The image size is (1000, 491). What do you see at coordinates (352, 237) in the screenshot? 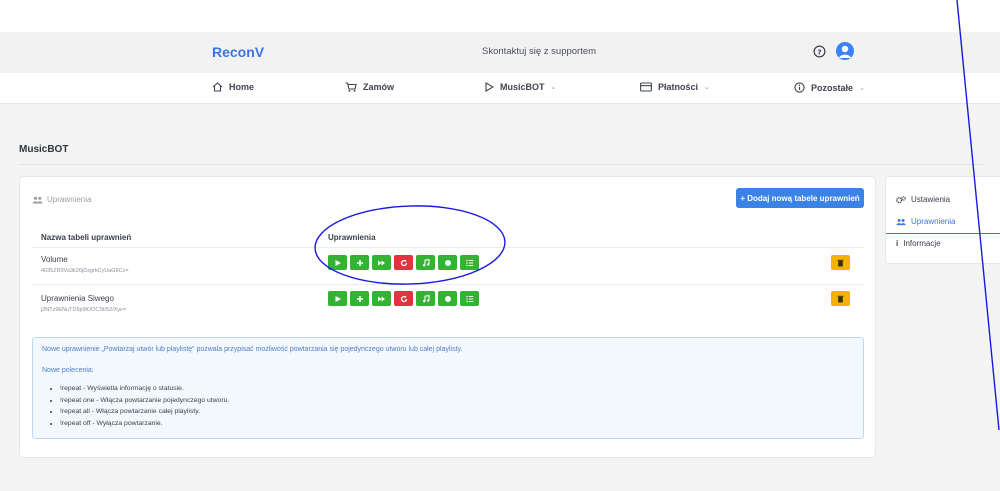
I see `column-header-permissions: Uprawnienia` at bounding box center [352, 237].